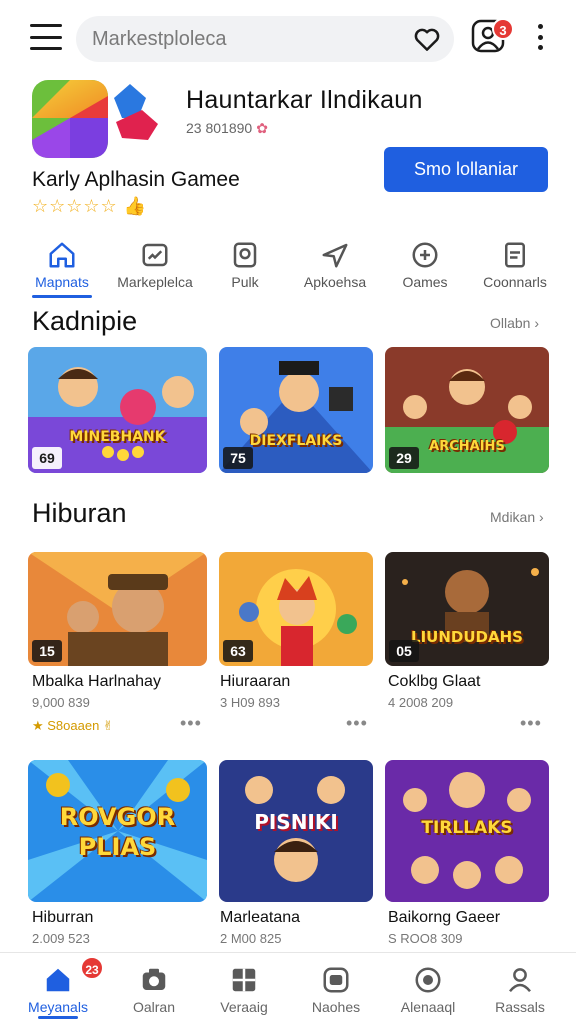 Image resolution: width=576 pixels, height=1024 pixels. Describe the element at coordinates (219, 128) in the screenshot. I see `app-meta-text: 23 801890` at that location.